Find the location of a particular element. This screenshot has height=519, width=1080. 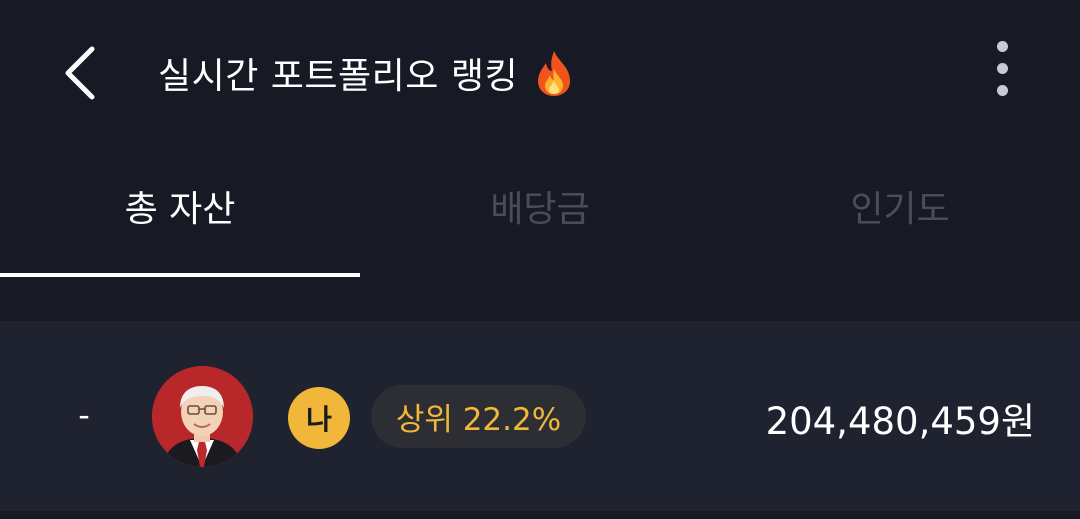

total-asset-amount: 204,480,459원 is located at coordinates (900, 421).